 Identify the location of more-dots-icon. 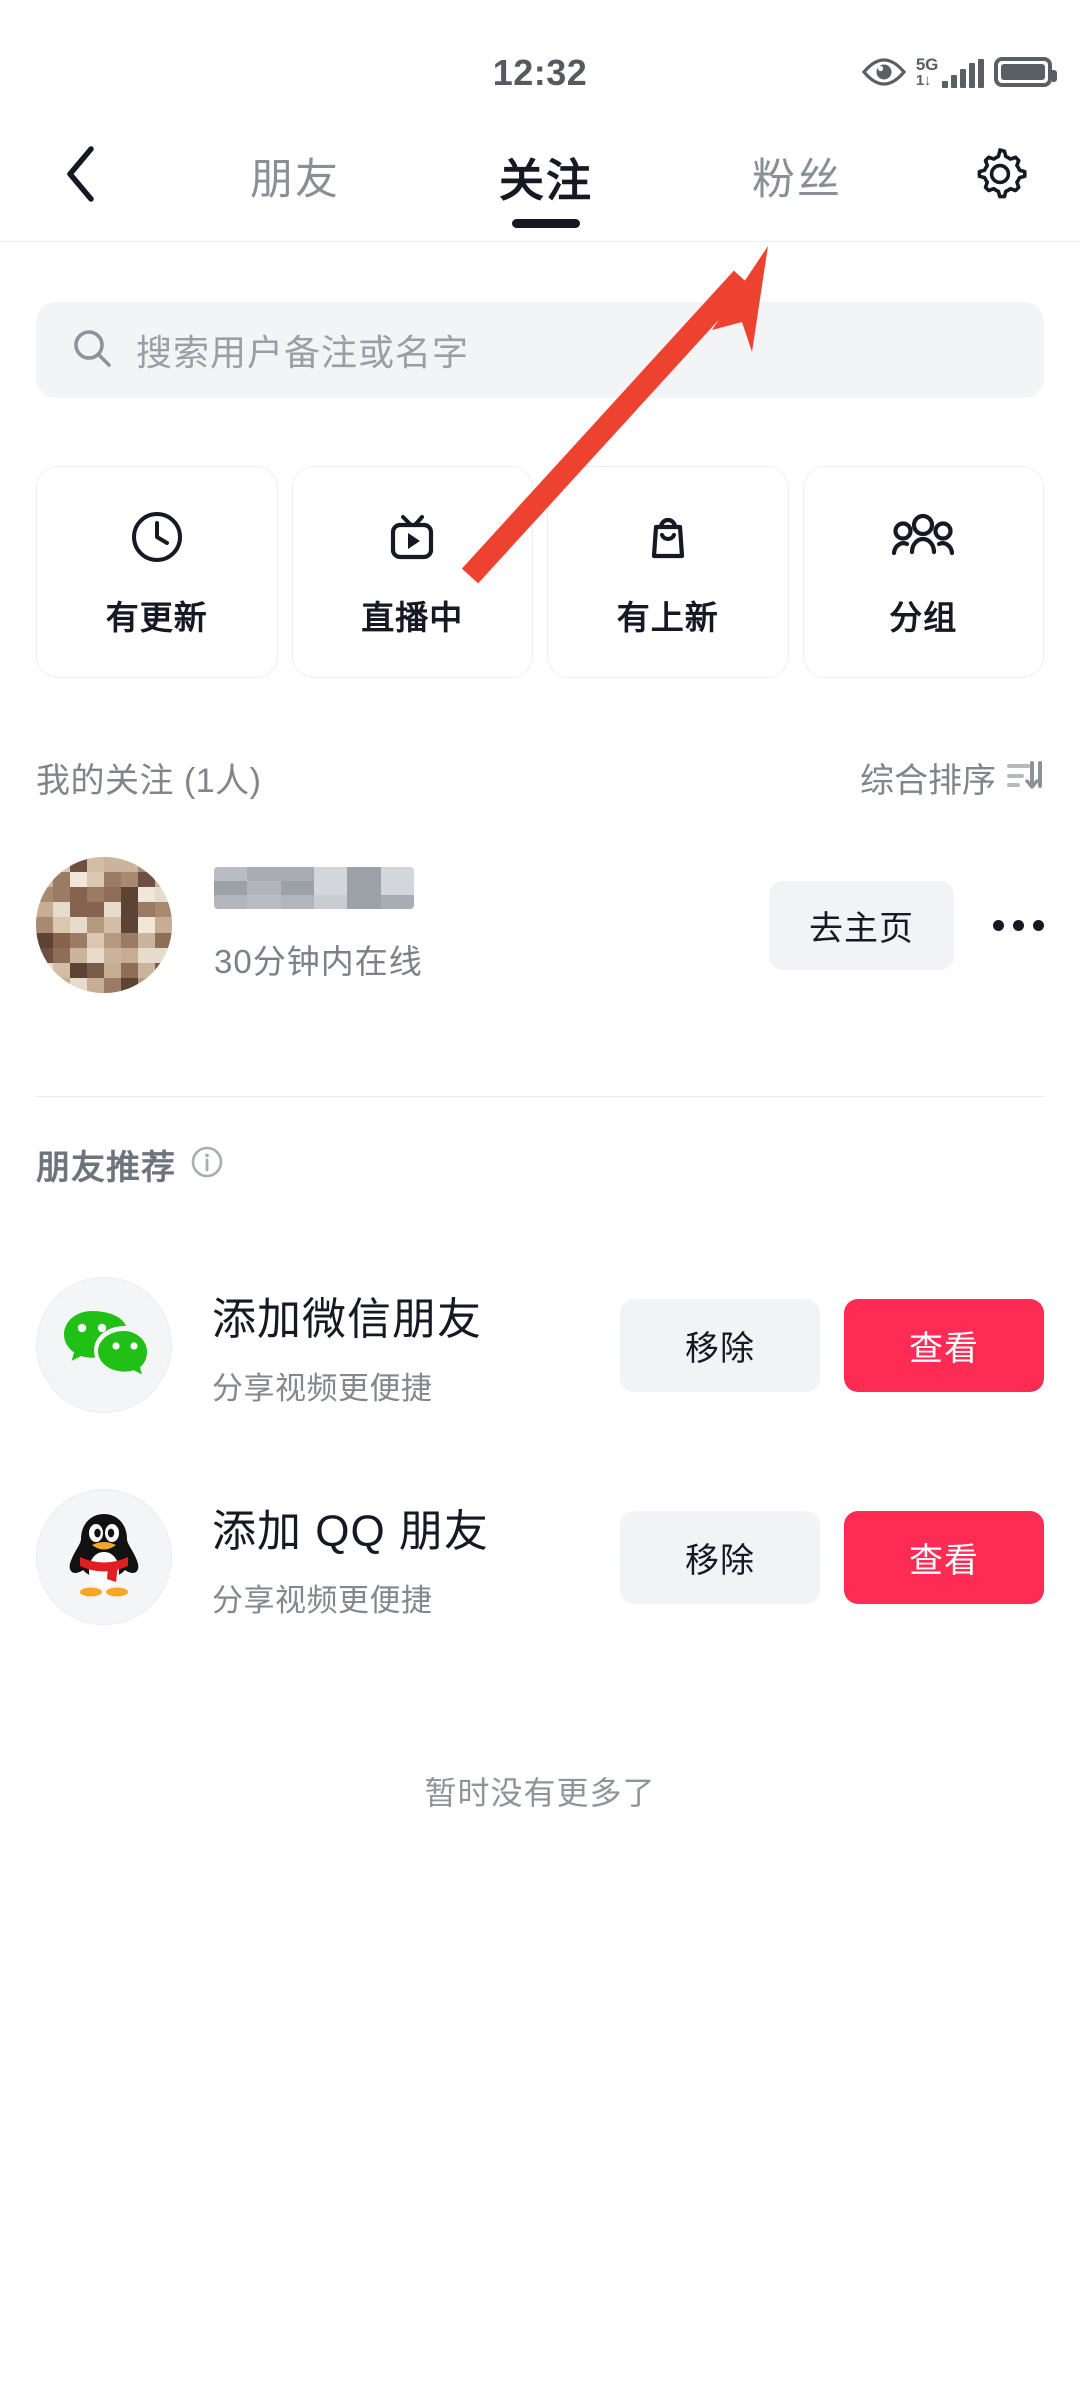
(1007, 925).